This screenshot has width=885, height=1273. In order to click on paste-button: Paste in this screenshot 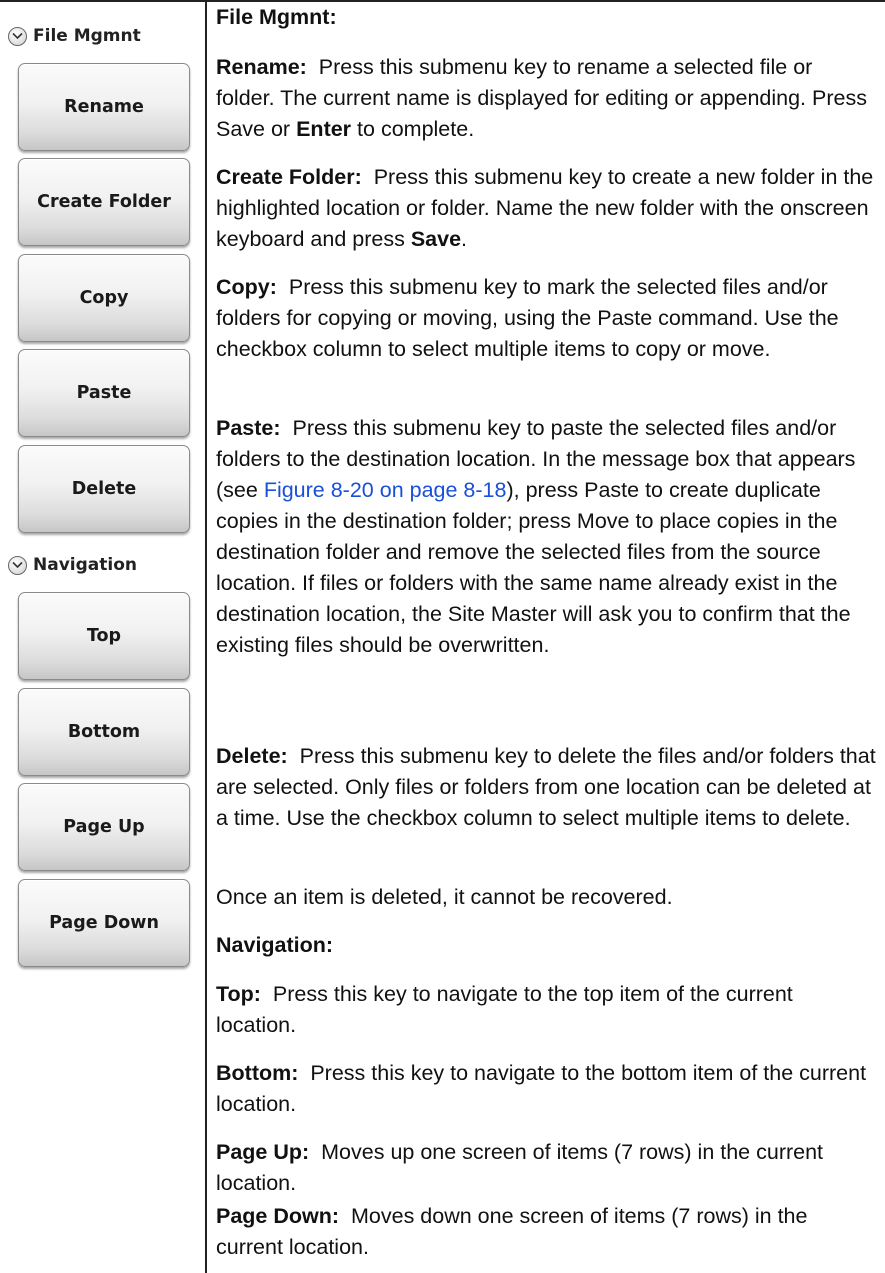, I will do `click(104, 393)`.